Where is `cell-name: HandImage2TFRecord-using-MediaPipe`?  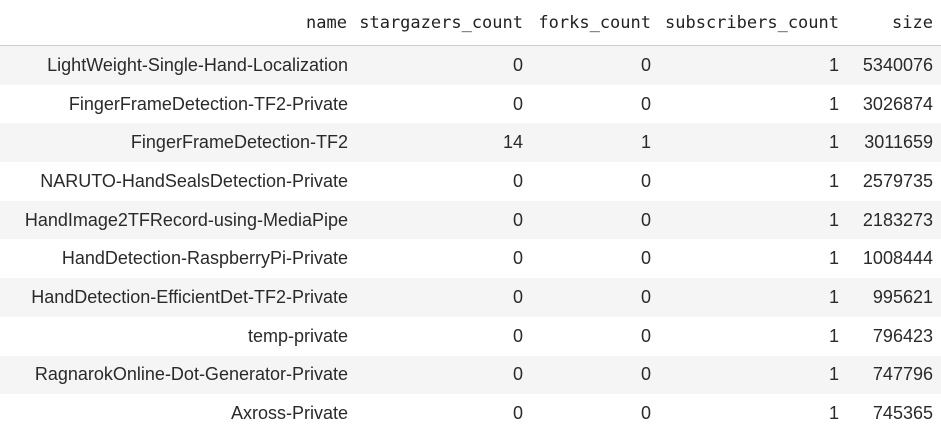
cell-name: HandImage2TFRecord-using-MediaPipe is located at coordinates (177, 220).